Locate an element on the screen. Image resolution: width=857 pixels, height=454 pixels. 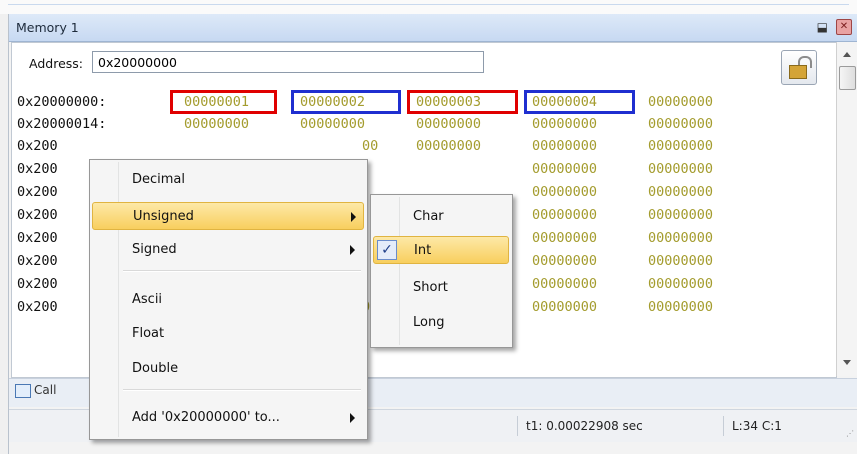
menu-item-char: Char is located at coordinates (441, 217).